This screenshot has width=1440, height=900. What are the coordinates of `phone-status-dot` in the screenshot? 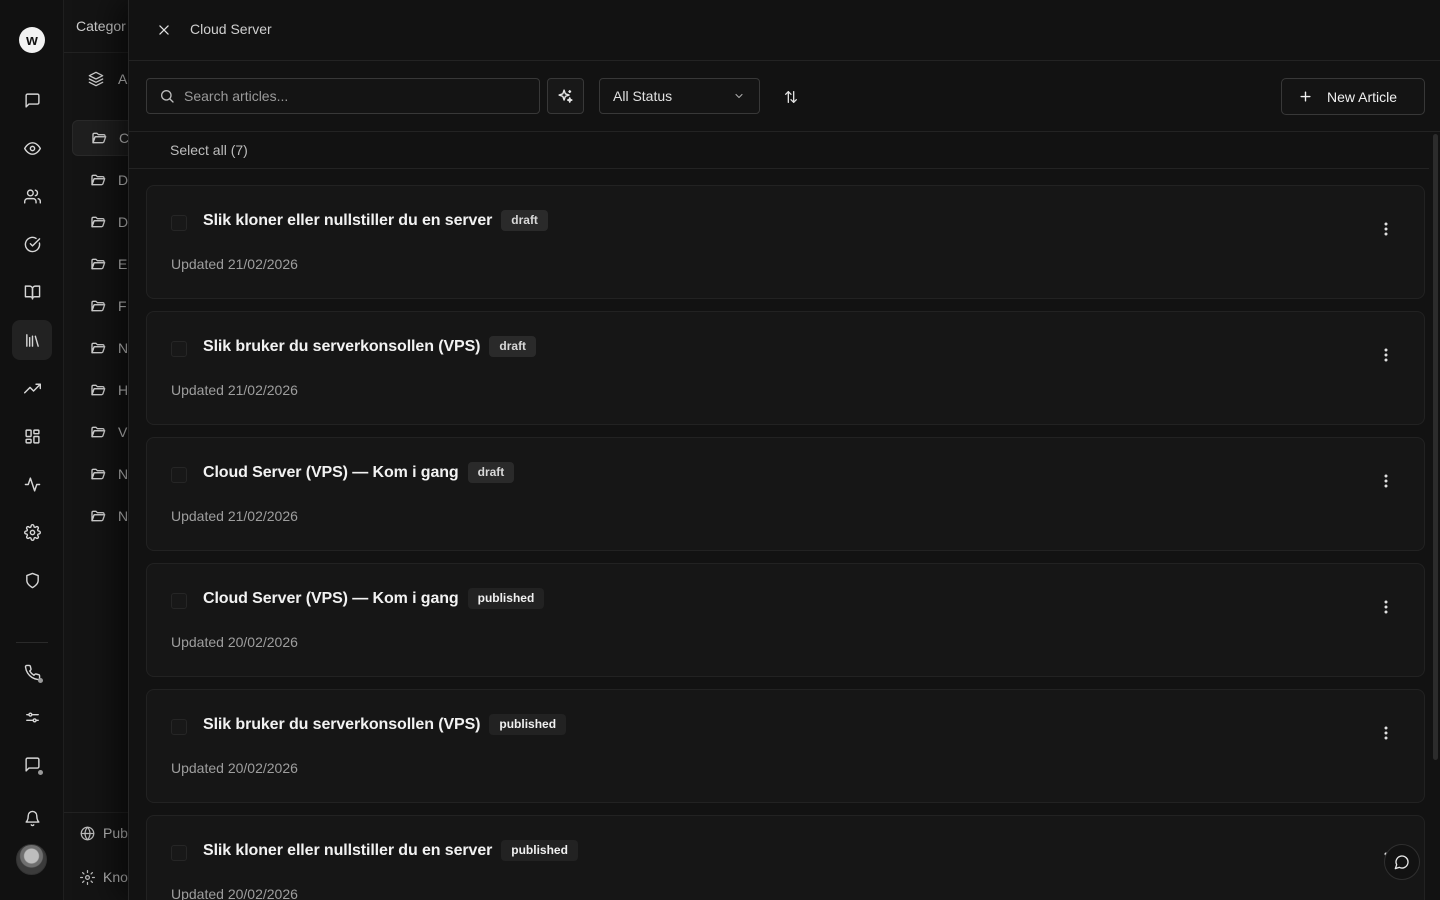 It's located at (40, 680).